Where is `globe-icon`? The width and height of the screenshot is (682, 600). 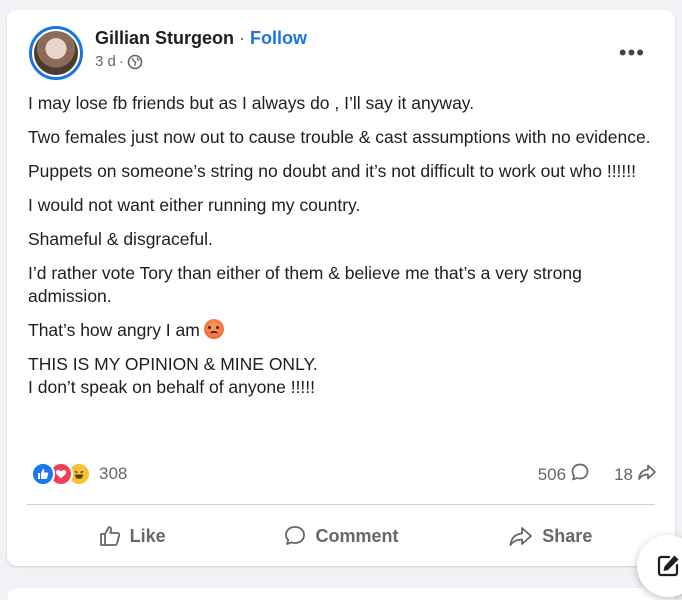 globe-icon is located at coordinates (135, 62).